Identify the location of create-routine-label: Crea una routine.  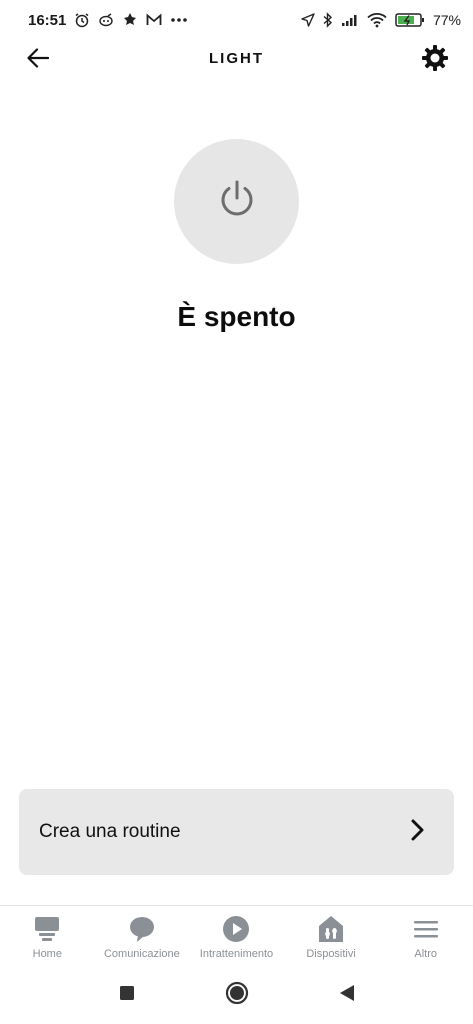
(110, 831).